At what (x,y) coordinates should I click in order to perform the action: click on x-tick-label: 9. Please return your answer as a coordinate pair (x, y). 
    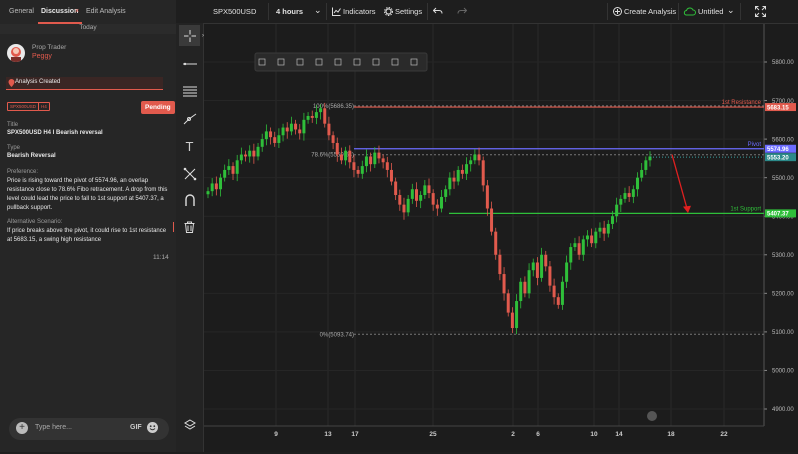
    Looking at the image, I should click on (276, 434).